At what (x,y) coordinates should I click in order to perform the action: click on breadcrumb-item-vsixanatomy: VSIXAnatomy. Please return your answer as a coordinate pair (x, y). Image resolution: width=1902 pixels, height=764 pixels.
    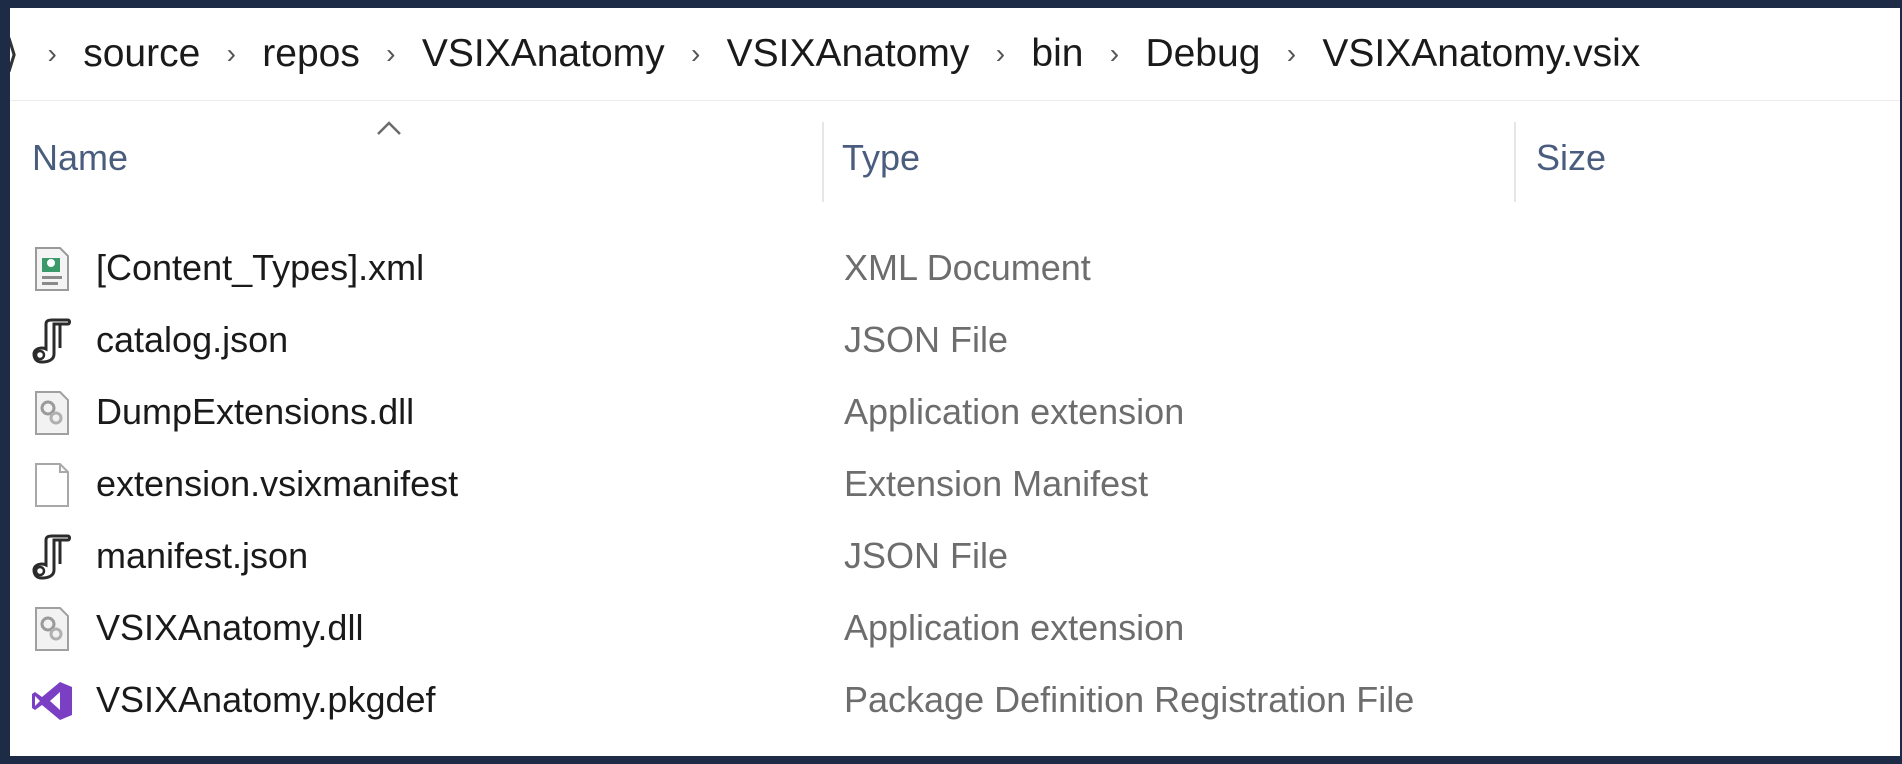
    Looking at the image, I should click on (543, 54).